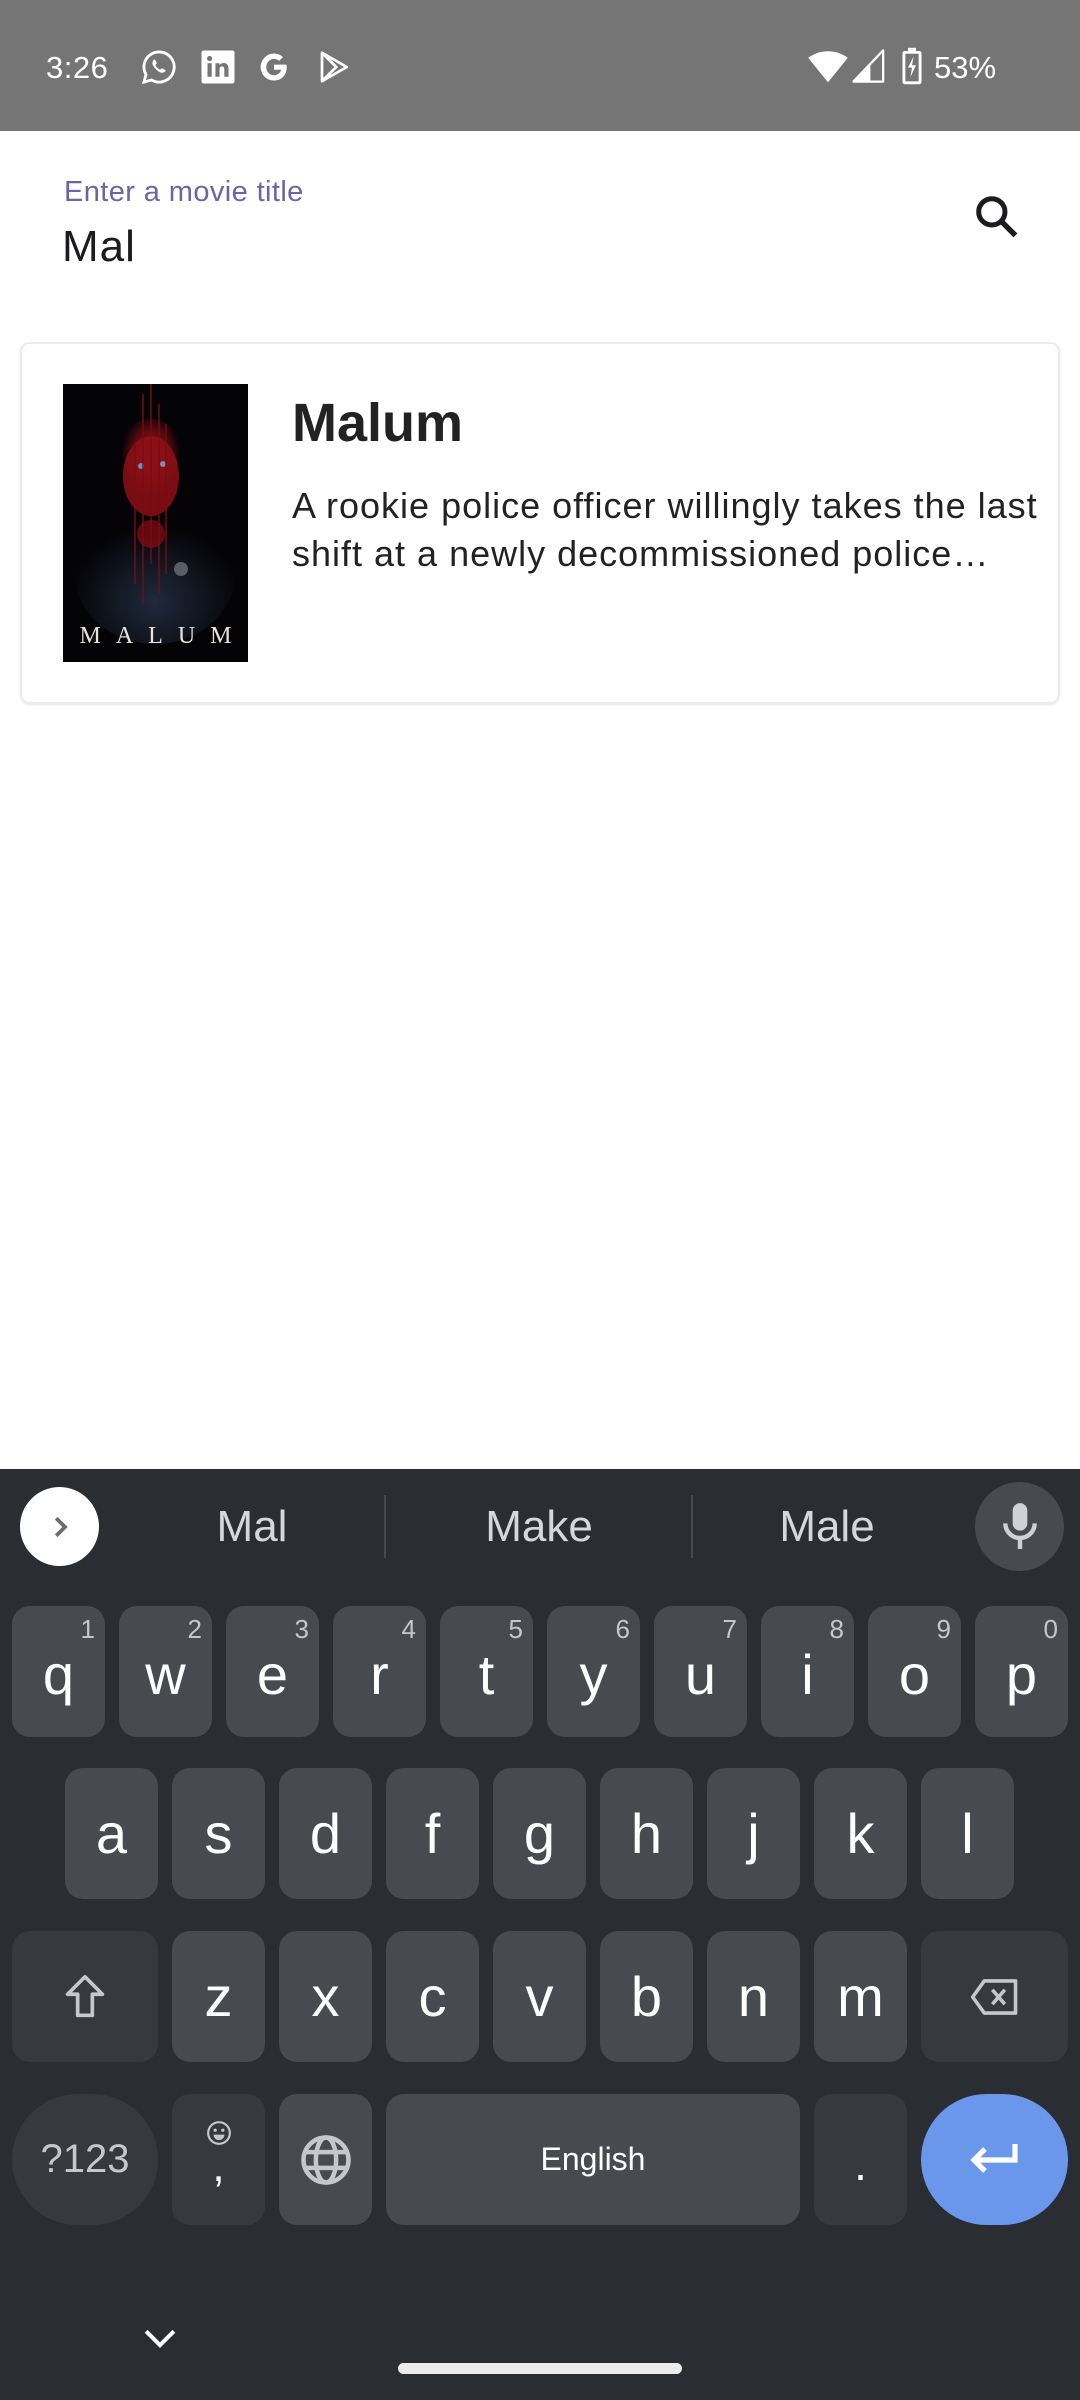 The width and height of the screenshot is (1080, 2400). I want to click on enter-key, so click(994, 2159).